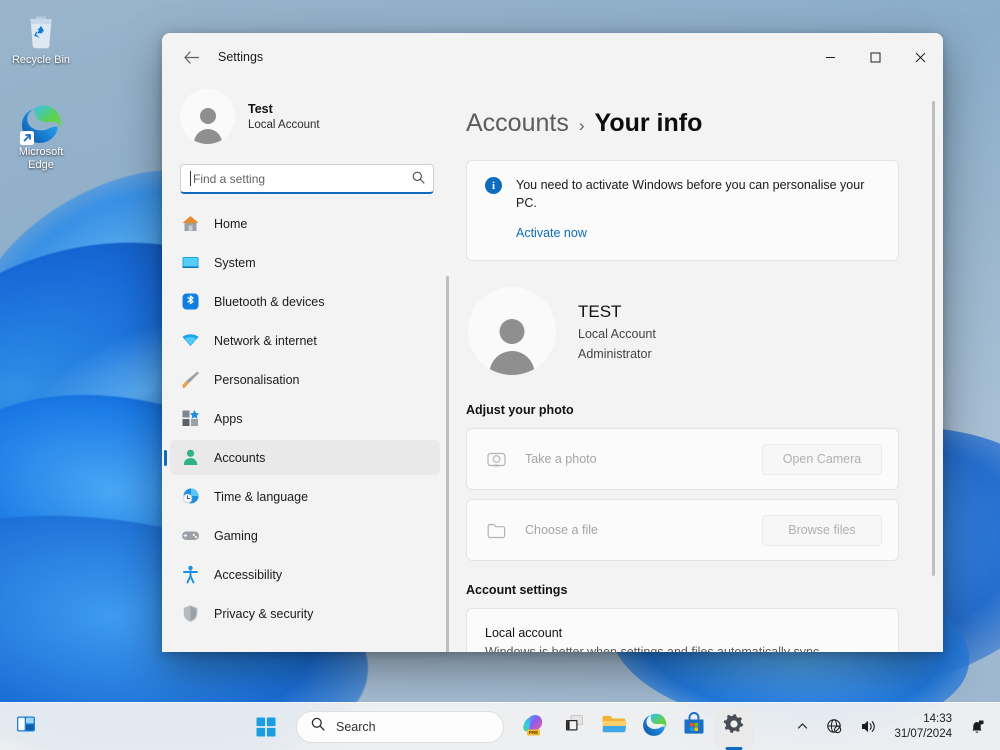 Image resolution: width=1000 pixels, height=750 pixels. I want to click on taskbar-search-label: Search, so click(356, 726).